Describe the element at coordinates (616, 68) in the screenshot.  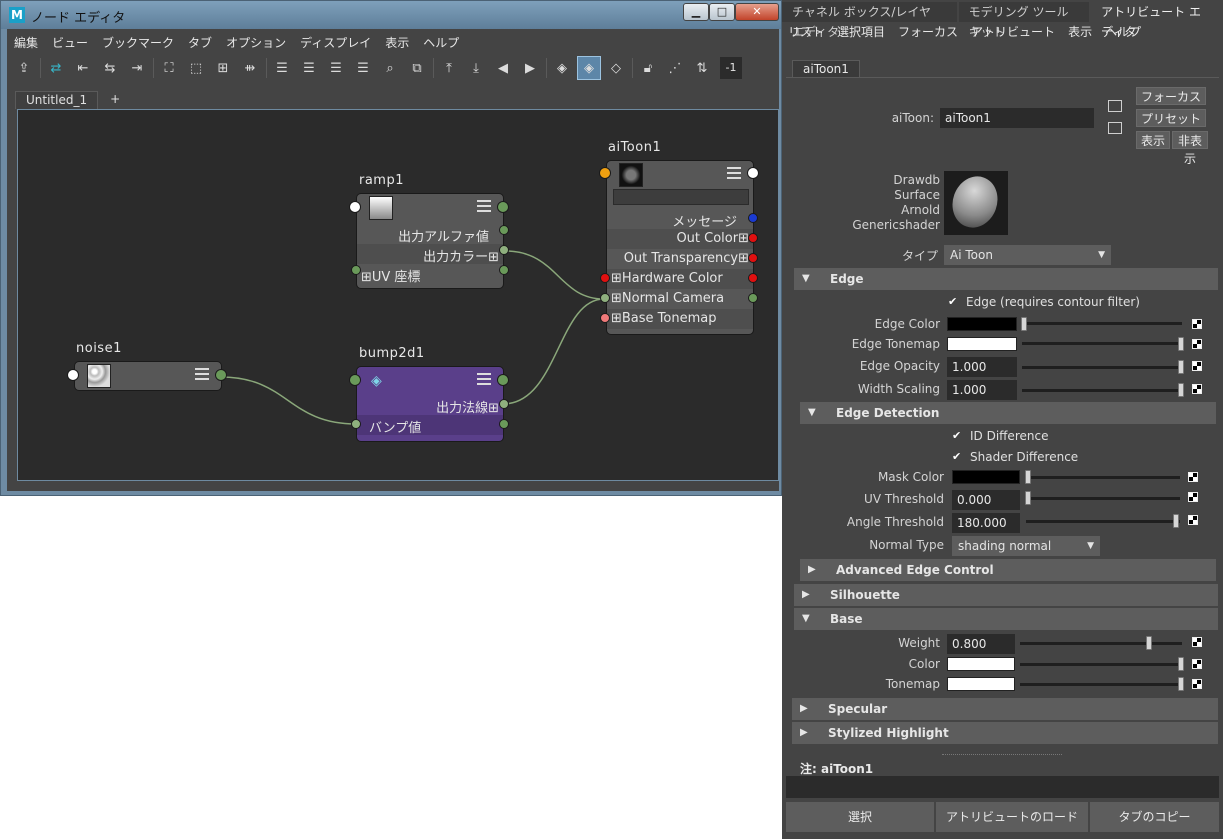
I see `swatch-size-icon: ◇` at that location.